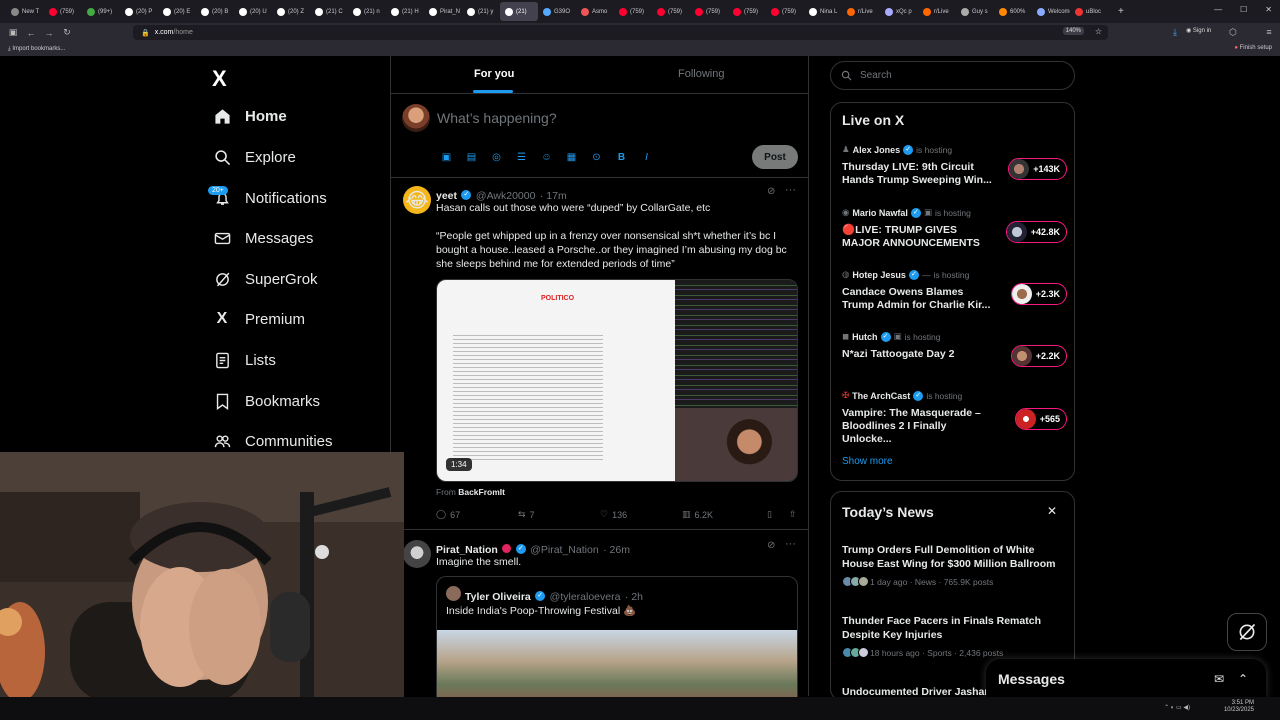 The height and width of the screenshot is (720, 1280). I want to click on nav-lists: Lists, so click(244, 360).